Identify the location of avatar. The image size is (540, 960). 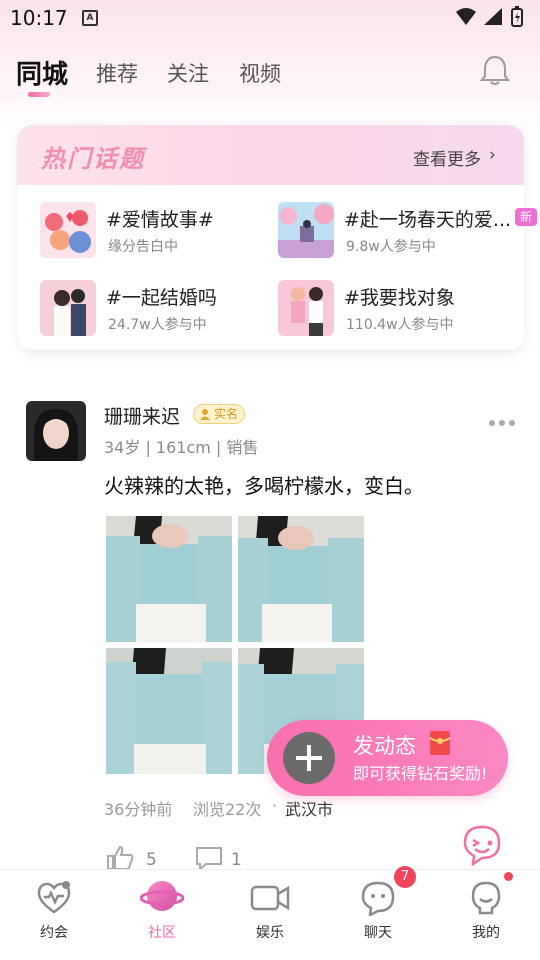
(56, 431).